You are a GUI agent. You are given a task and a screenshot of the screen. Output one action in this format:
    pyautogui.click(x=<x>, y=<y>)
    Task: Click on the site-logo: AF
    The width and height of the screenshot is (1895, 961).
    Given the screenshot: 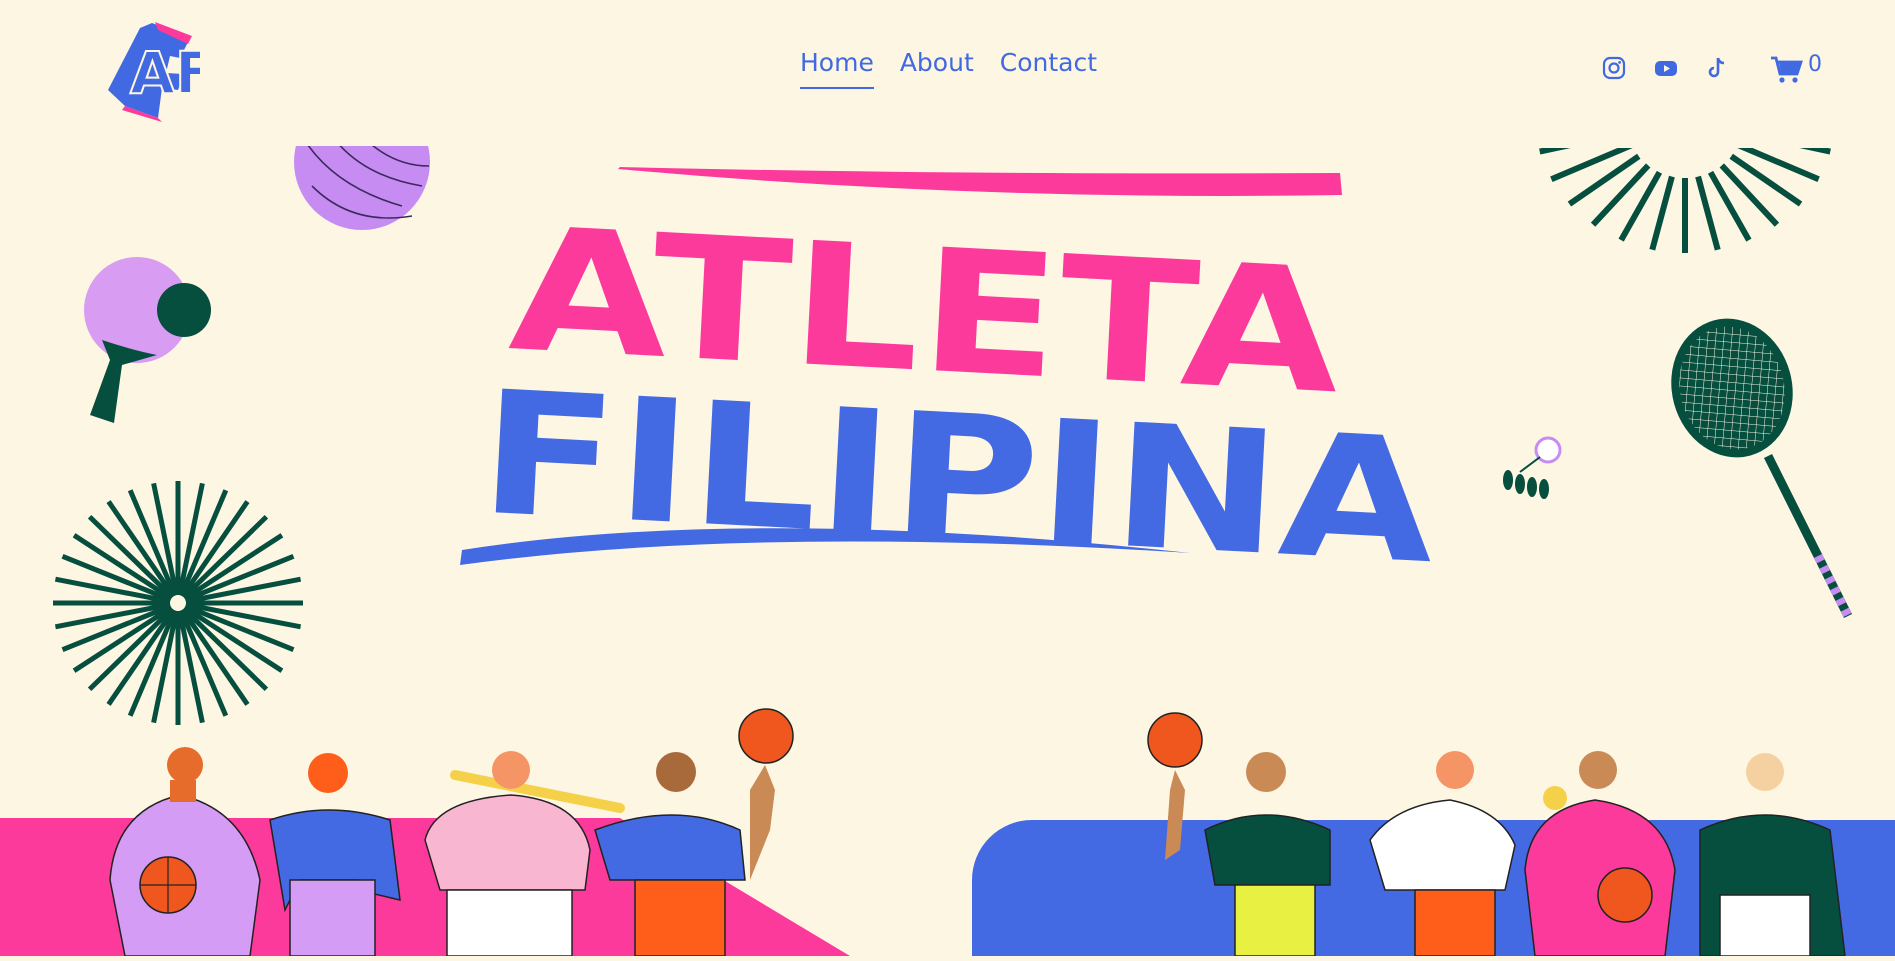 What is the action you would take?
    pyautogui.click(x=158, y=73)
    